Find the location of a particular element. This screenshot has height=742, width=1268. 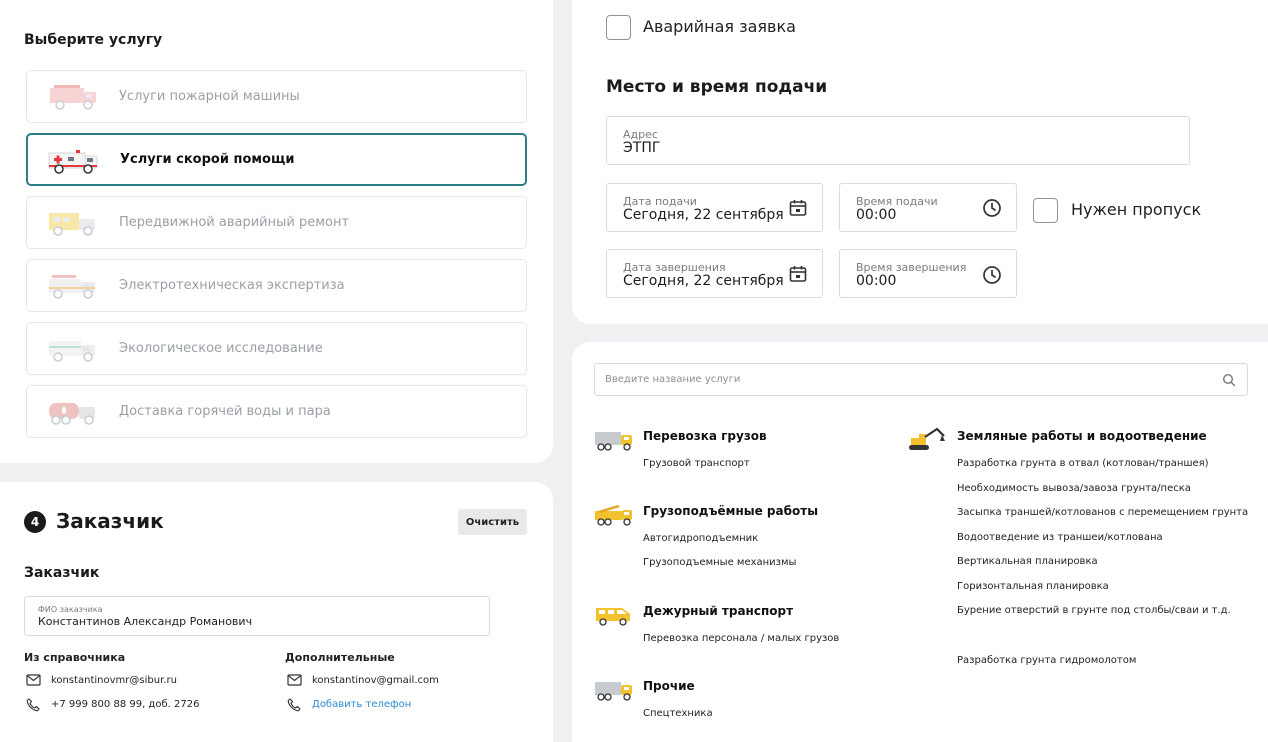

end-date-field: Дата завершения Сегодня, 22 сентября is located at coordinates (714, 273).